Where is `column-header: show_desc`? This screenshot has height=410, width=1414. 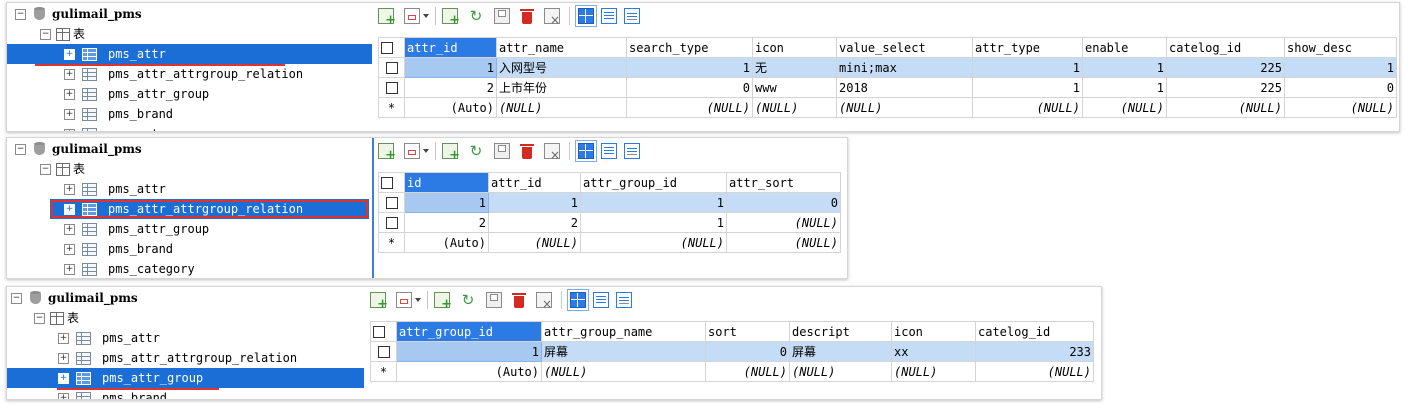
column-header: show_desc is located at coordinates (1340, 47).